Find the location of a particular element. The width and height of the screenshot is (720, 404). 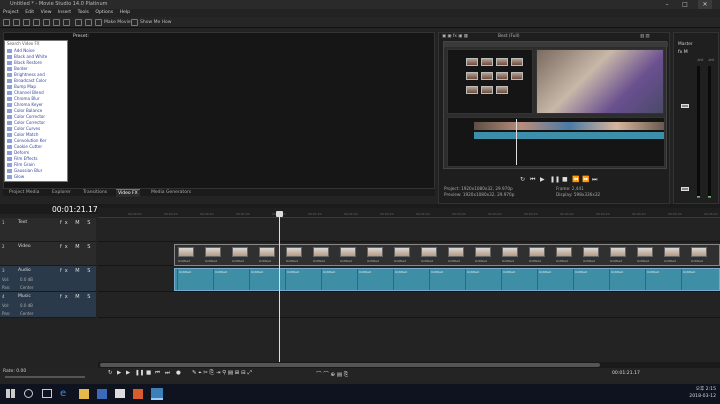

help-icon is located at coordinates (134, 22).